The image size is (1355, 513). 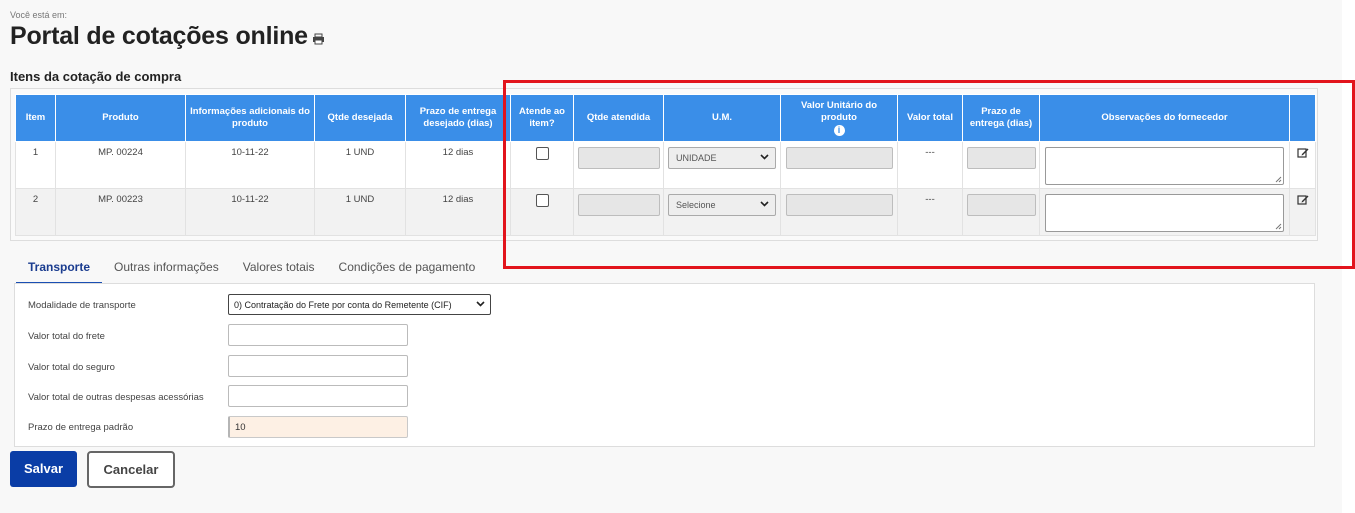 What do you see at coordinates (318, 366) in the screenshot?
I see `seguro-input` at bounding box center [318, 366].